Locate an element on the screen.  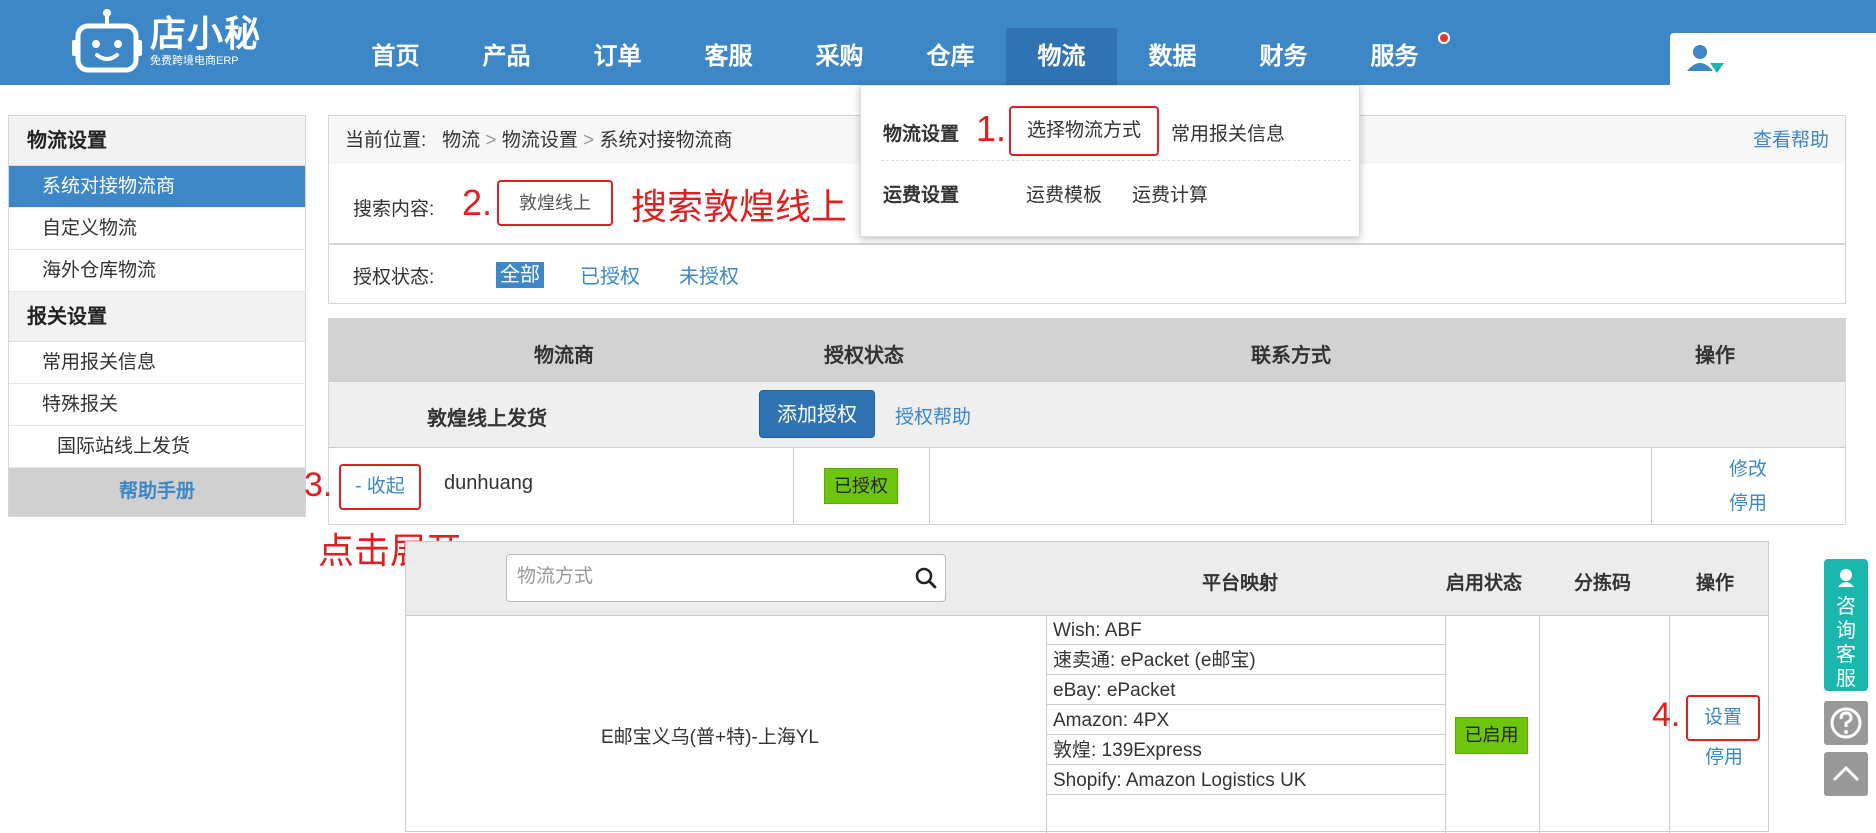
dropdown-divider is located at coordinates (1116, 160).